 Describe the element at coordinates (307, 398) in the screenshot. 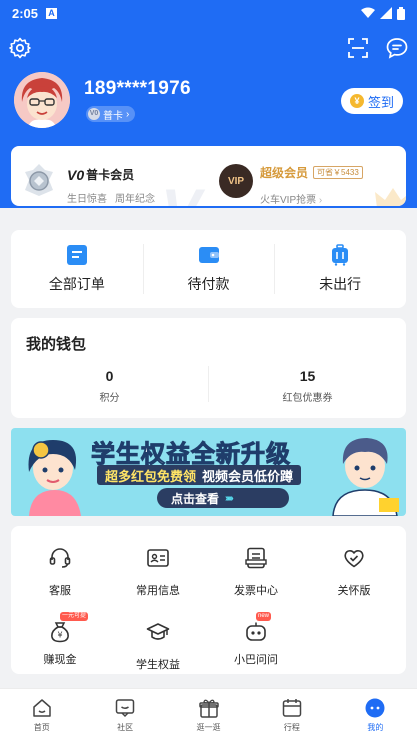

I see `coupons-label: 红包优惠券` at that location.